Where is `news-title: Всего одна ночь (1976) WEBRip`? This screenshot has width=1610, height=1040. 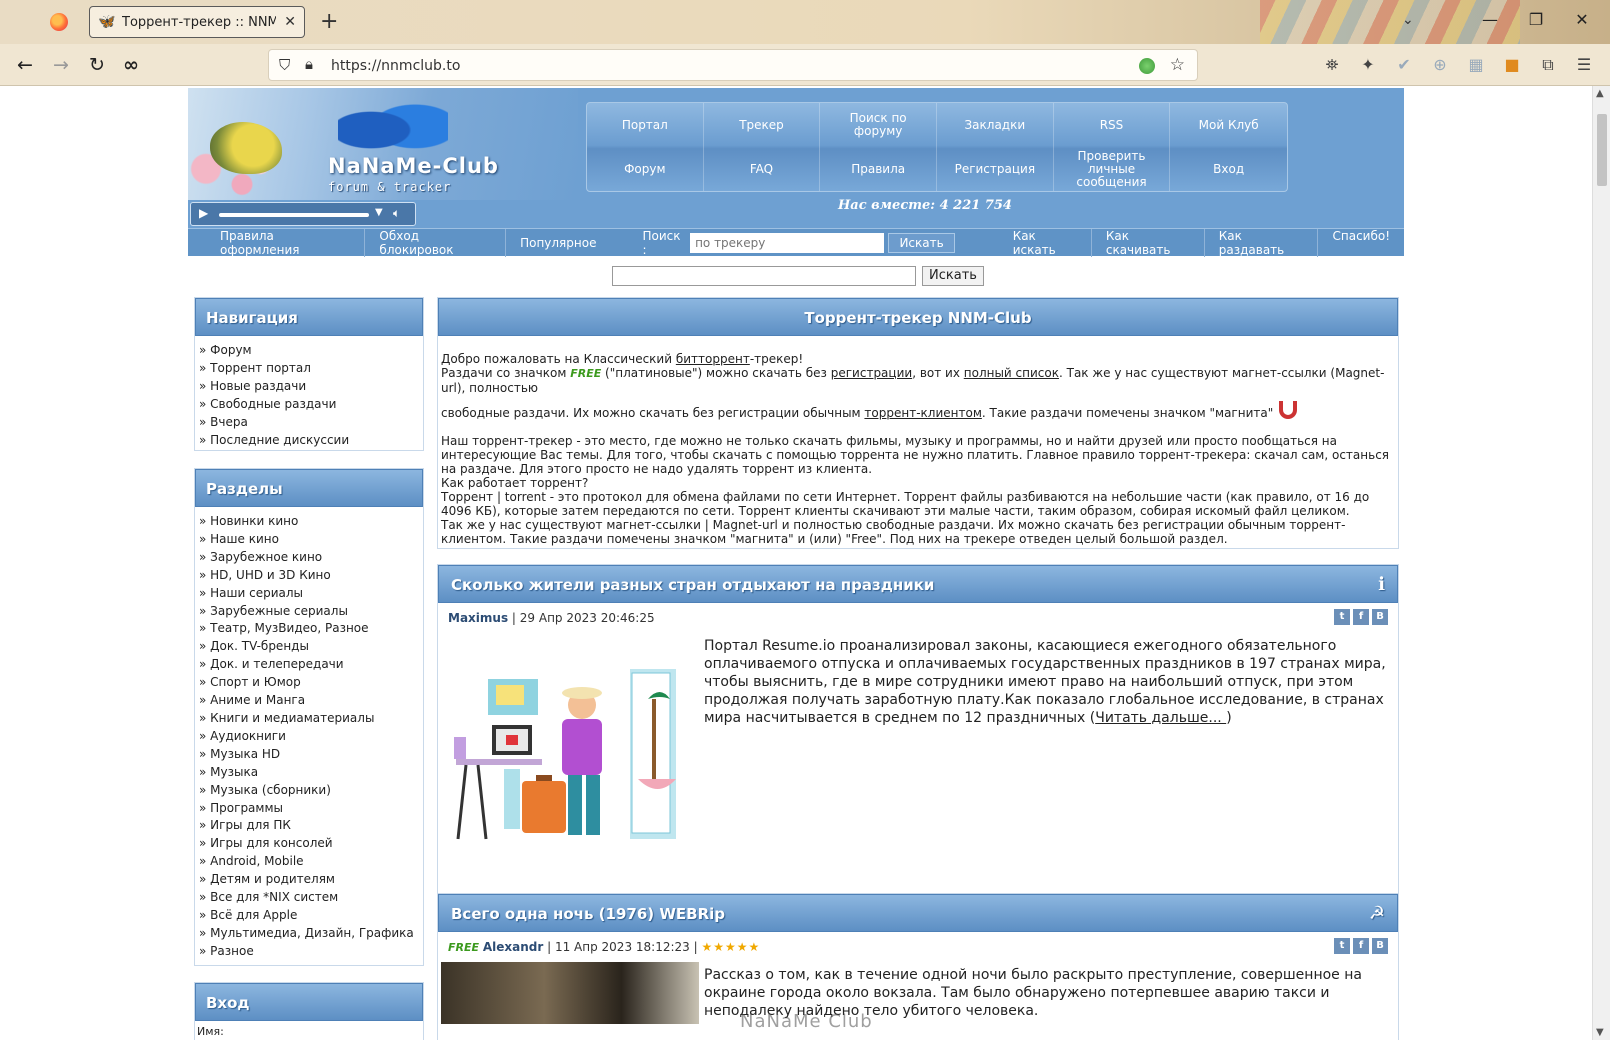
news-title: Всего одна ночь (1976) WEBRip is located at coordinates (588, 913).